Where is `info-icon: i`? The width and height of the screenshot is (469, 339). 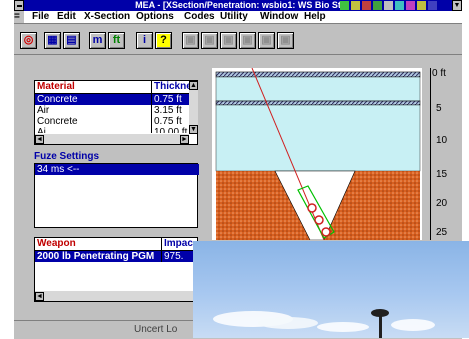 info-icon: i is located at coordinates (144, 40).